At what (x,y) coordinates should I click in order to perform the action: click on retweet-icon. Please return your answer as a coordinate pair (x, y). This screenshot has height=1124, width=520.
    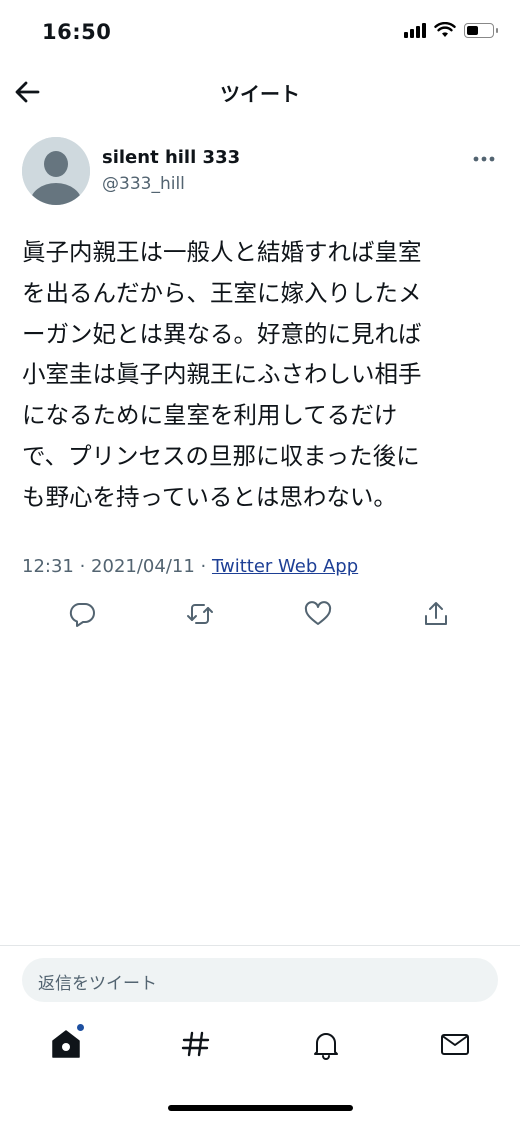
    Looking at the image, I should click on (200, 614).